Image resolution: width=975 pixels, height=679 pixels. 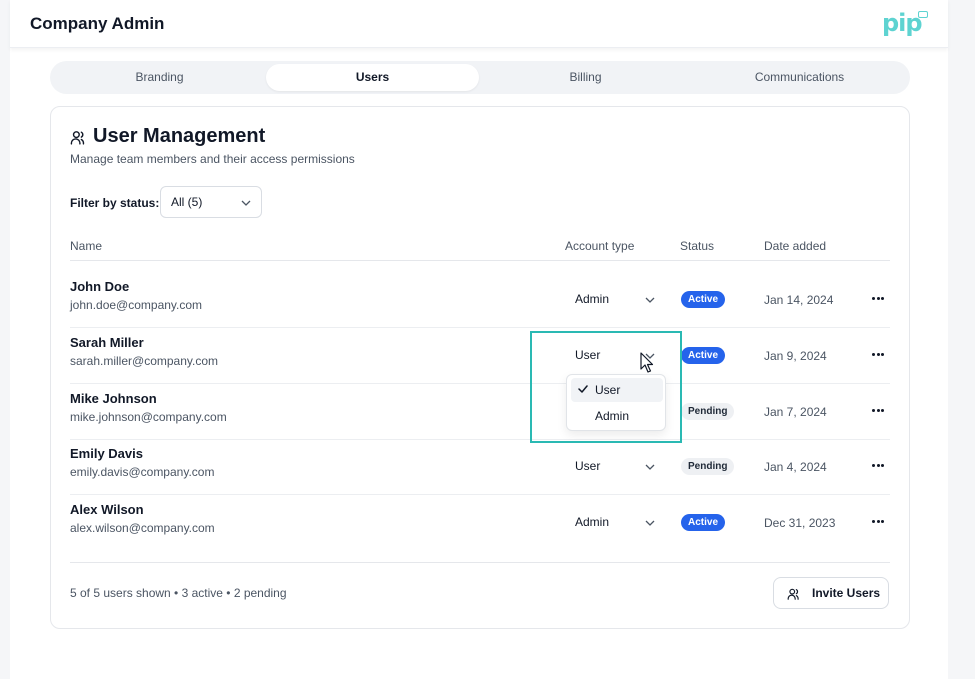 I want to click on dropdown-option-user: User, so click(x=617, y=390).